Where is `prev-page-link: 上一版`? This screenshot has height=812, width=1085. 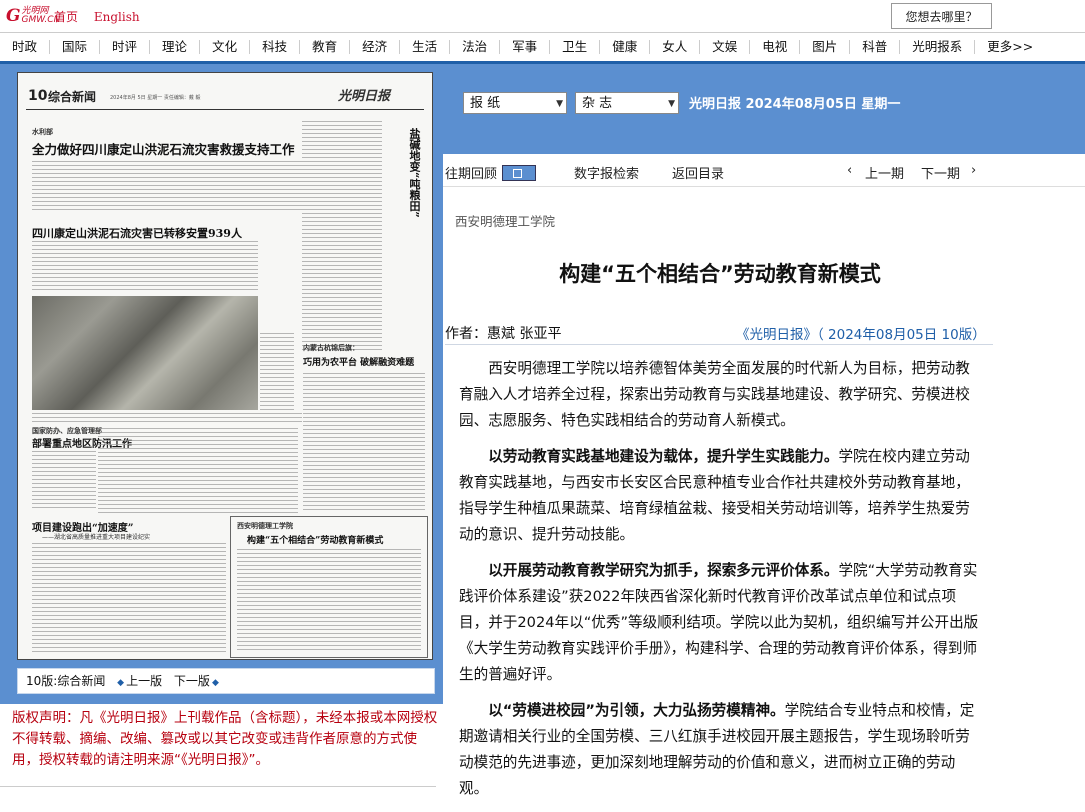 prev-page-link: 上一版 is located at coordinates (144, 681).